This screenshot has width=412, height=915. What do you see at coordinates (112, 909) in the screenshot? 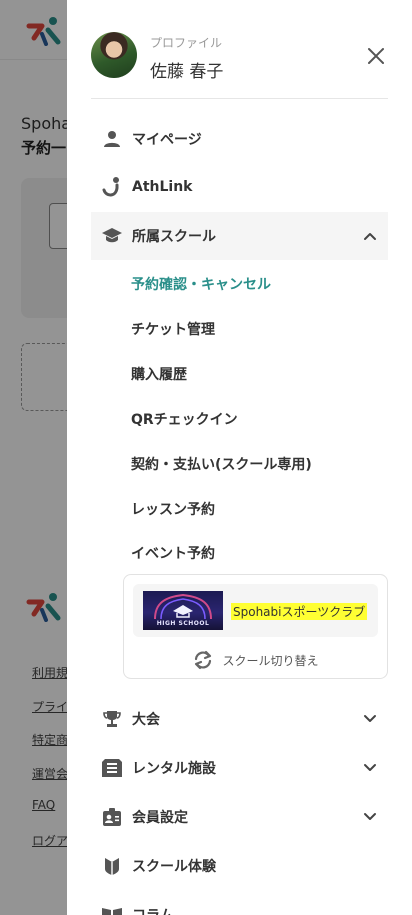
I see `book-icon` at bounding box center [112, 909].